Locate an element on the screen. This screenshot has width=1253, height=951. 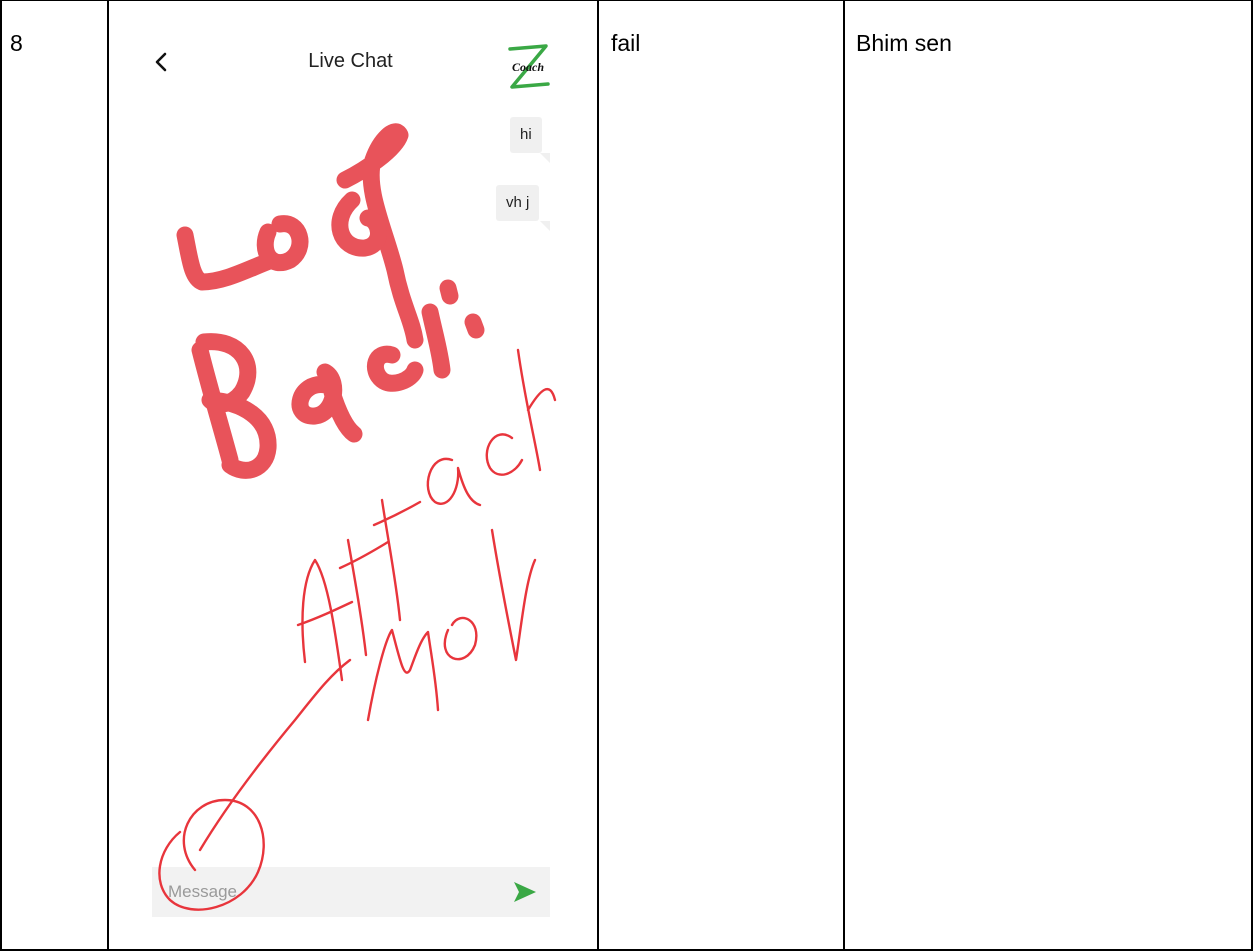
send-arrow-icon is located at coordinates (525, 892).